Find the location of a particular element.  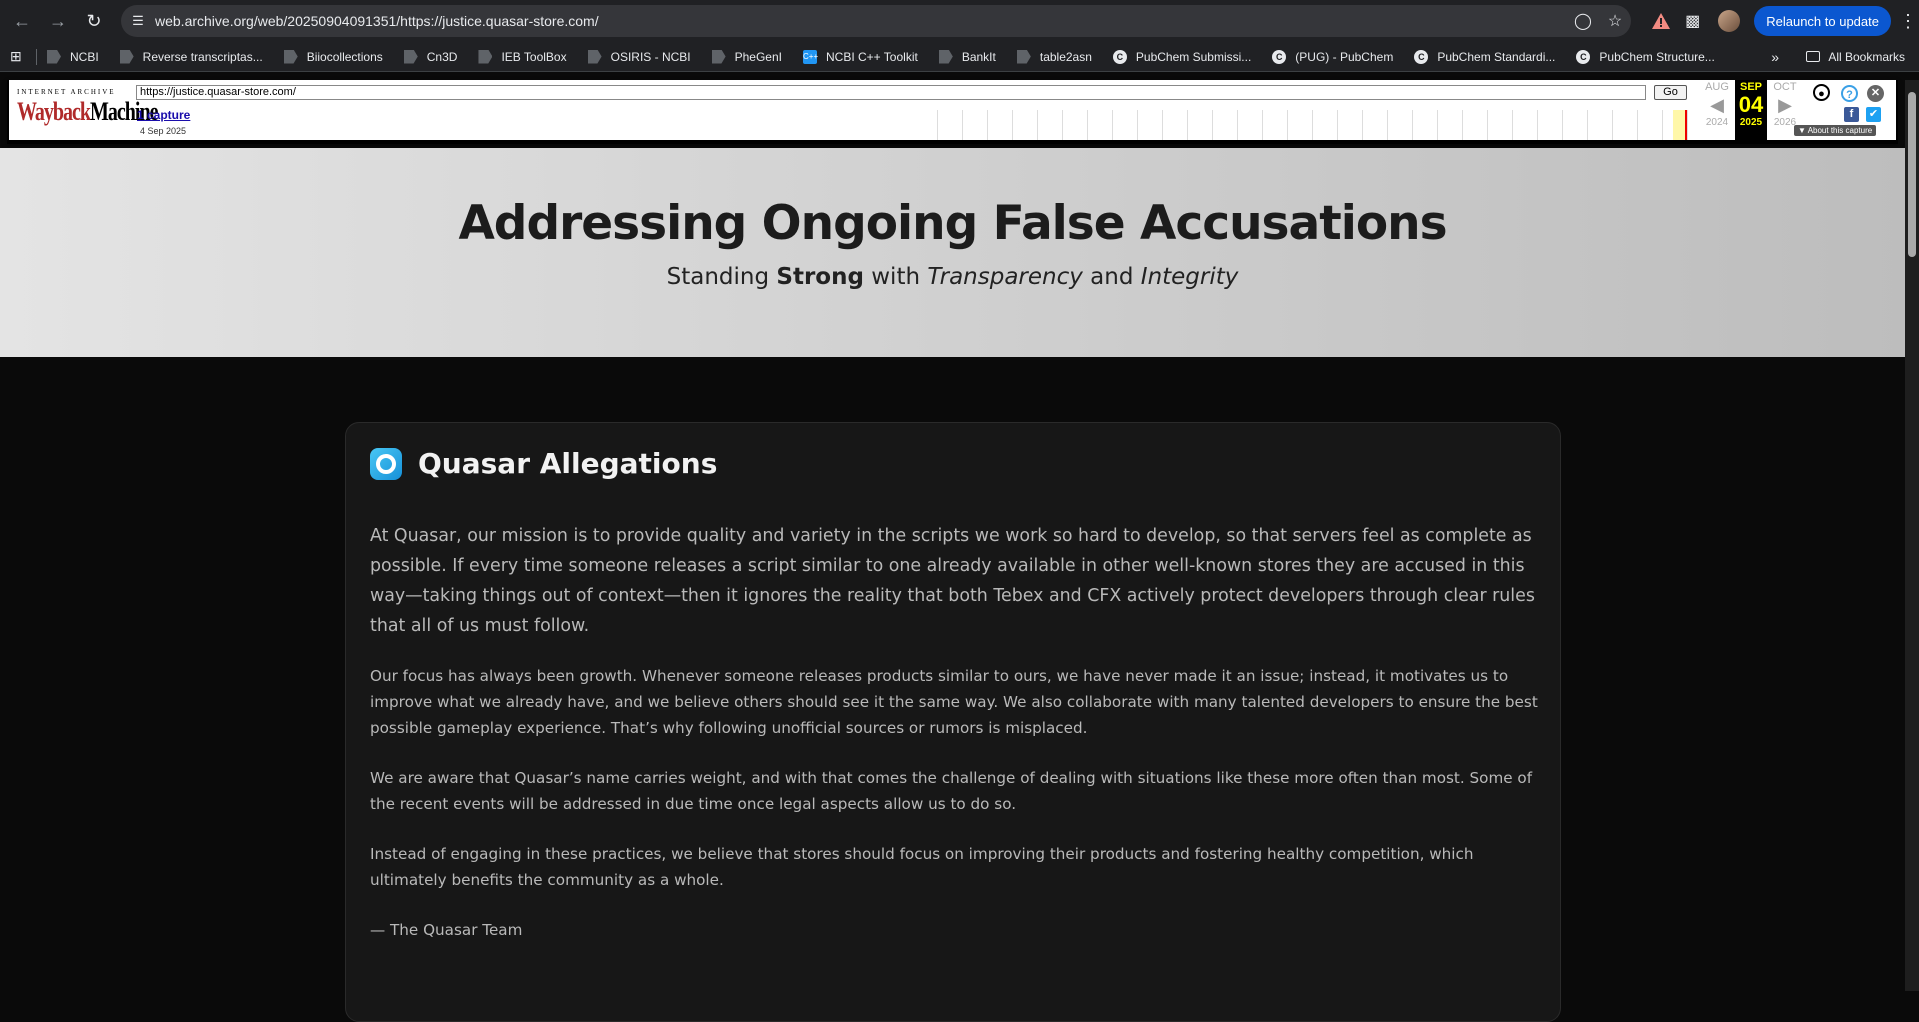

prev-arrow-icon: ◀ is located at coordinates (1717, 105).